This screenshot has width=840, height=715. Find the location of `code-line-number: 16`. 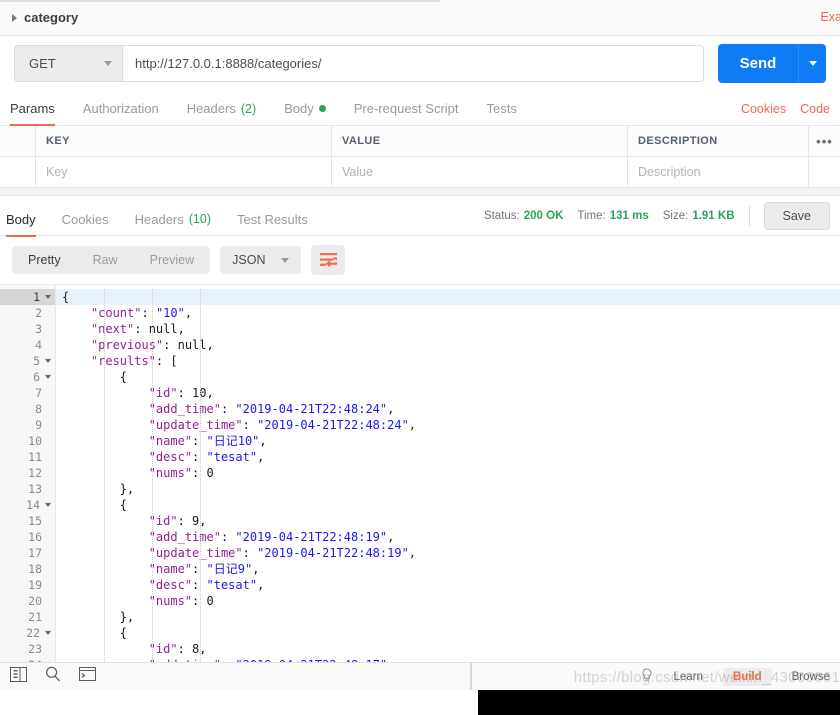

code-line-number: 16 is located at coordinates (27, 537).